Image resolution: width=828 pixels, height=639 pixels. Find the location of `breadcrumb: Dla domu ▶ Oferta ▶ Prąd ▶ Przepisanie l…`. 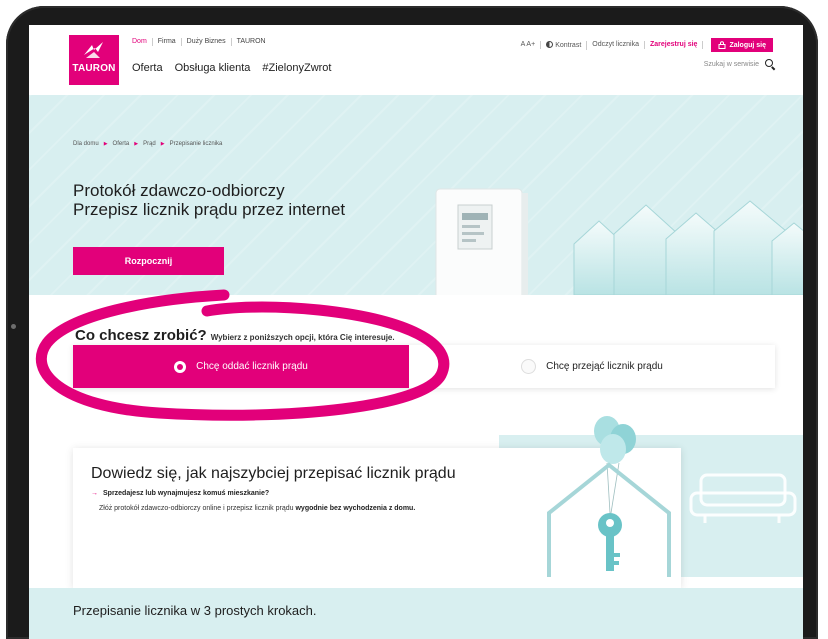

breadcrumb: Dla domu ▶ Oferta ▶ Prąd ▶ Przepisanie l… is located at coordinates (147, 144).